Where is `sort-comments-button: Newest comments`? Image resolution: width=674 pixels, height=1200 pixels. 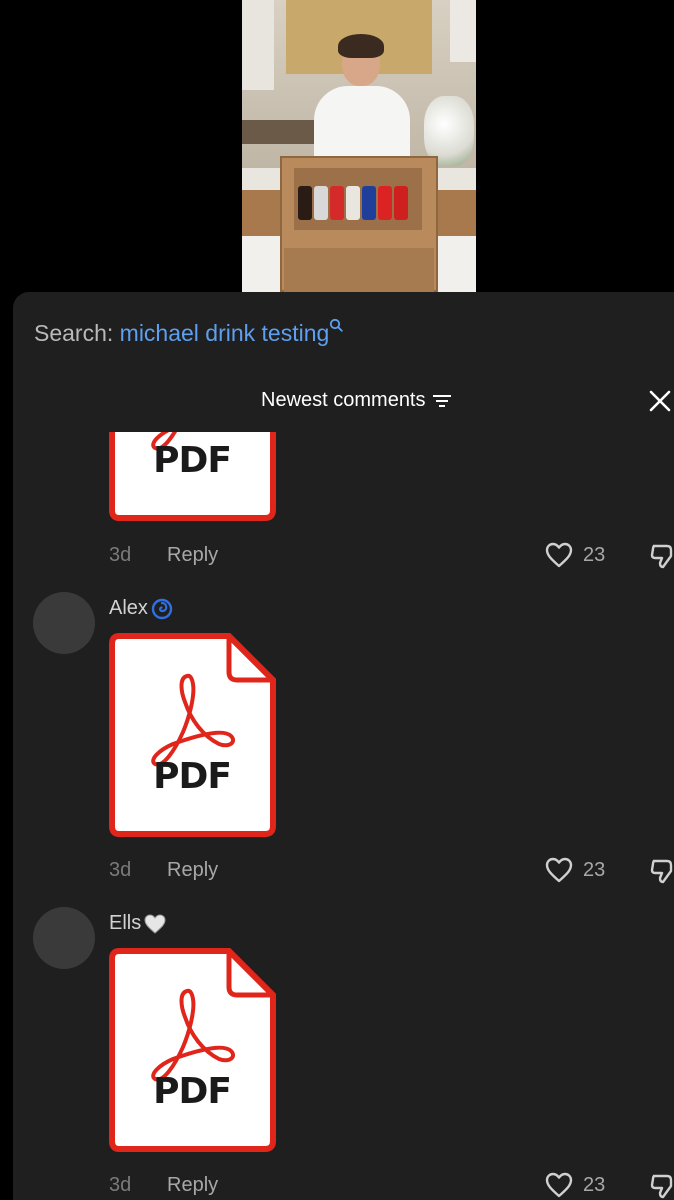 sort-comments-button: Newest comments is located at coordinates (356, 400).